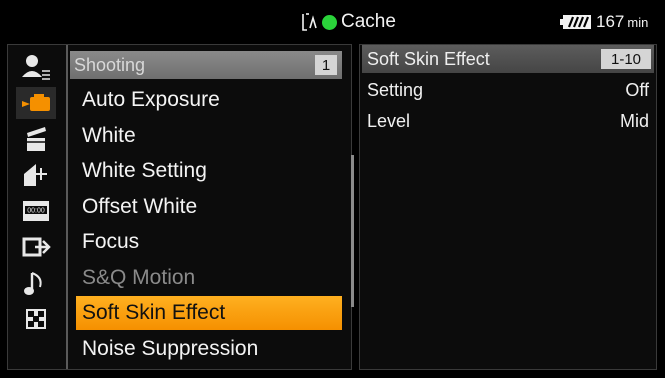 The width and height of the screenshot is (665, 378). Describe the element at coordinates (36, 67) in the screenshot. I see `user-menu-icon` at that location.